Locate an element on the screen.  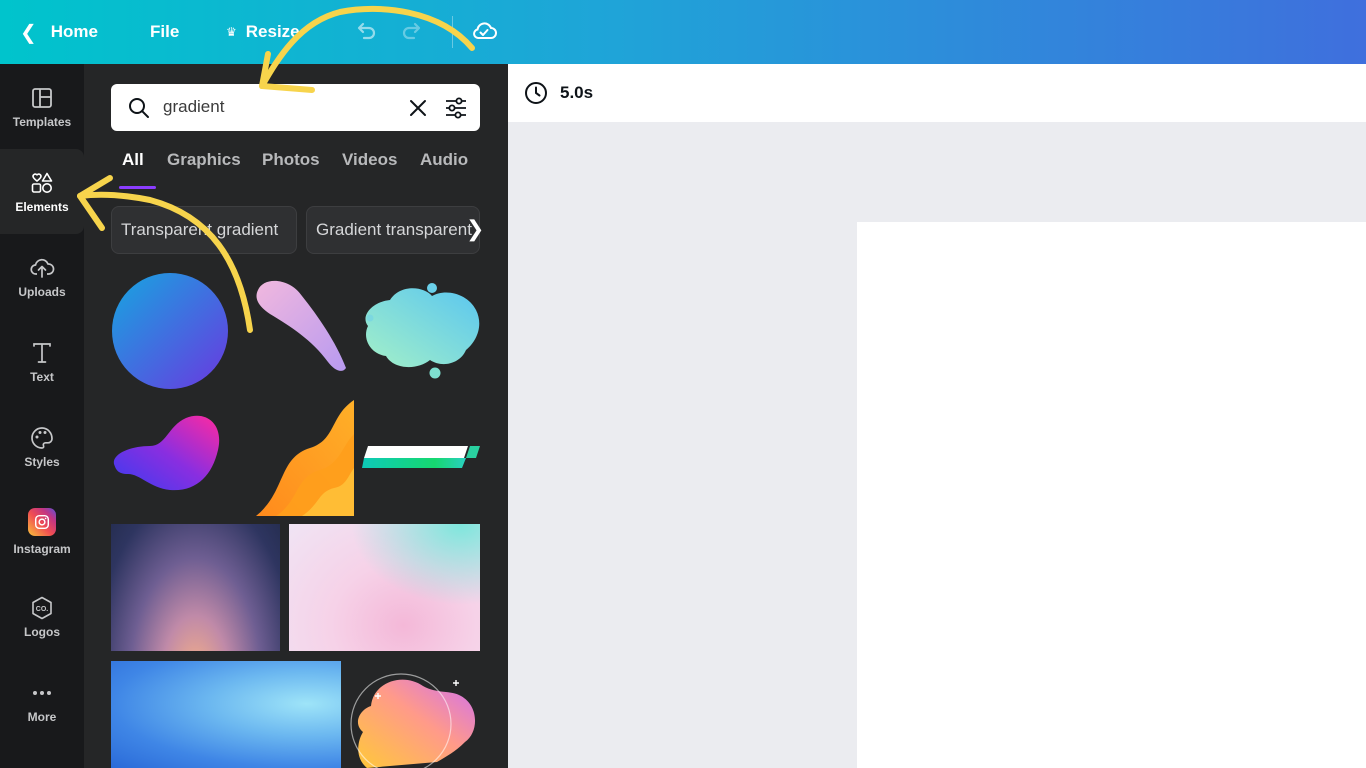
tab-photos: Photos is located at coordinates (291, 160).